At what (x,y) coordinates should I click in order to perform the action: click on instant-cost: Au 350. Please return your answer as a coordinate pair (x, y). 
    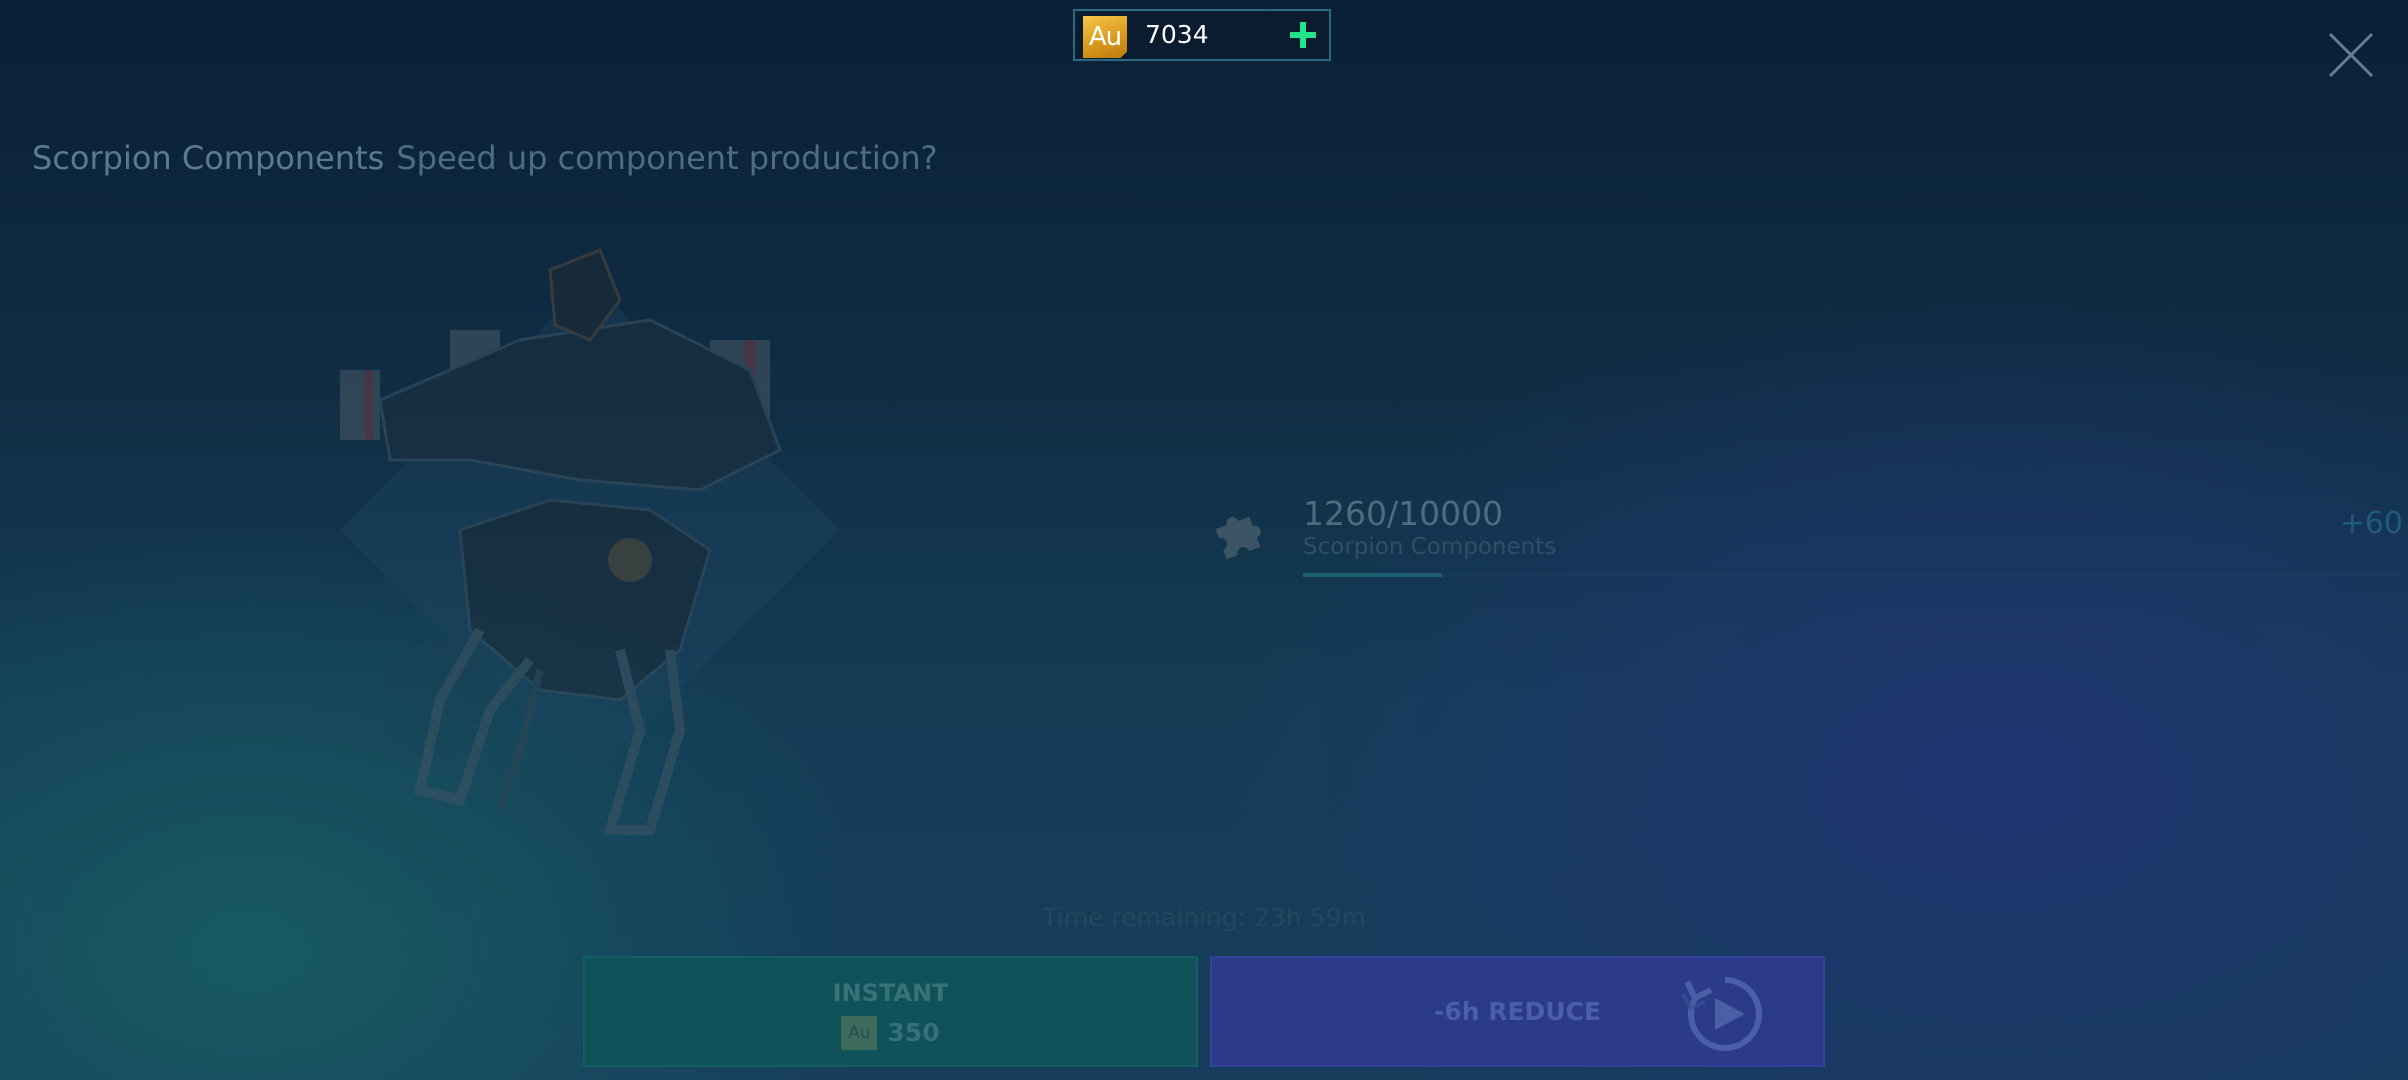
    Looking at the image, I should click on (890, 1034).